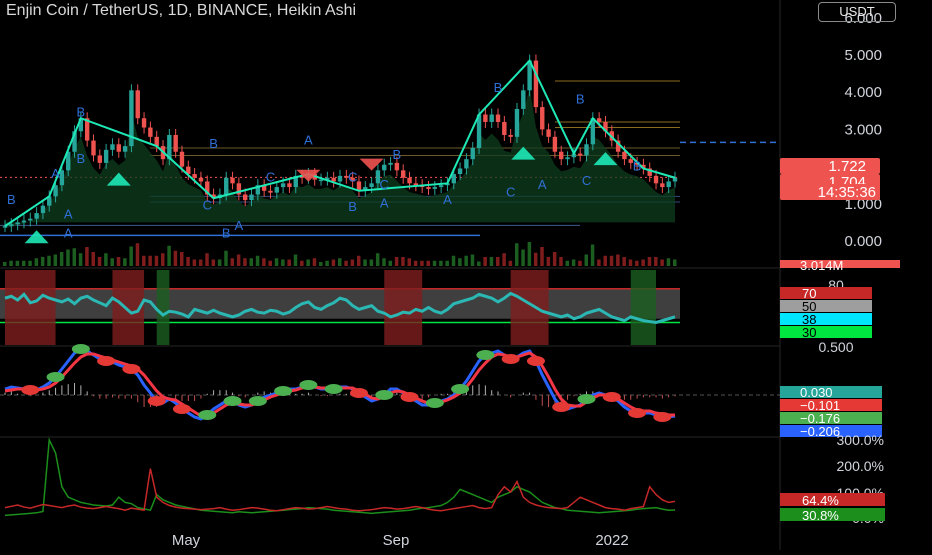 This screenshot has width=932, height=555. What do you see at coordinates (542, 184) in the screenshot?
I see `pattern-label: A` at bounding box center [542, 184].